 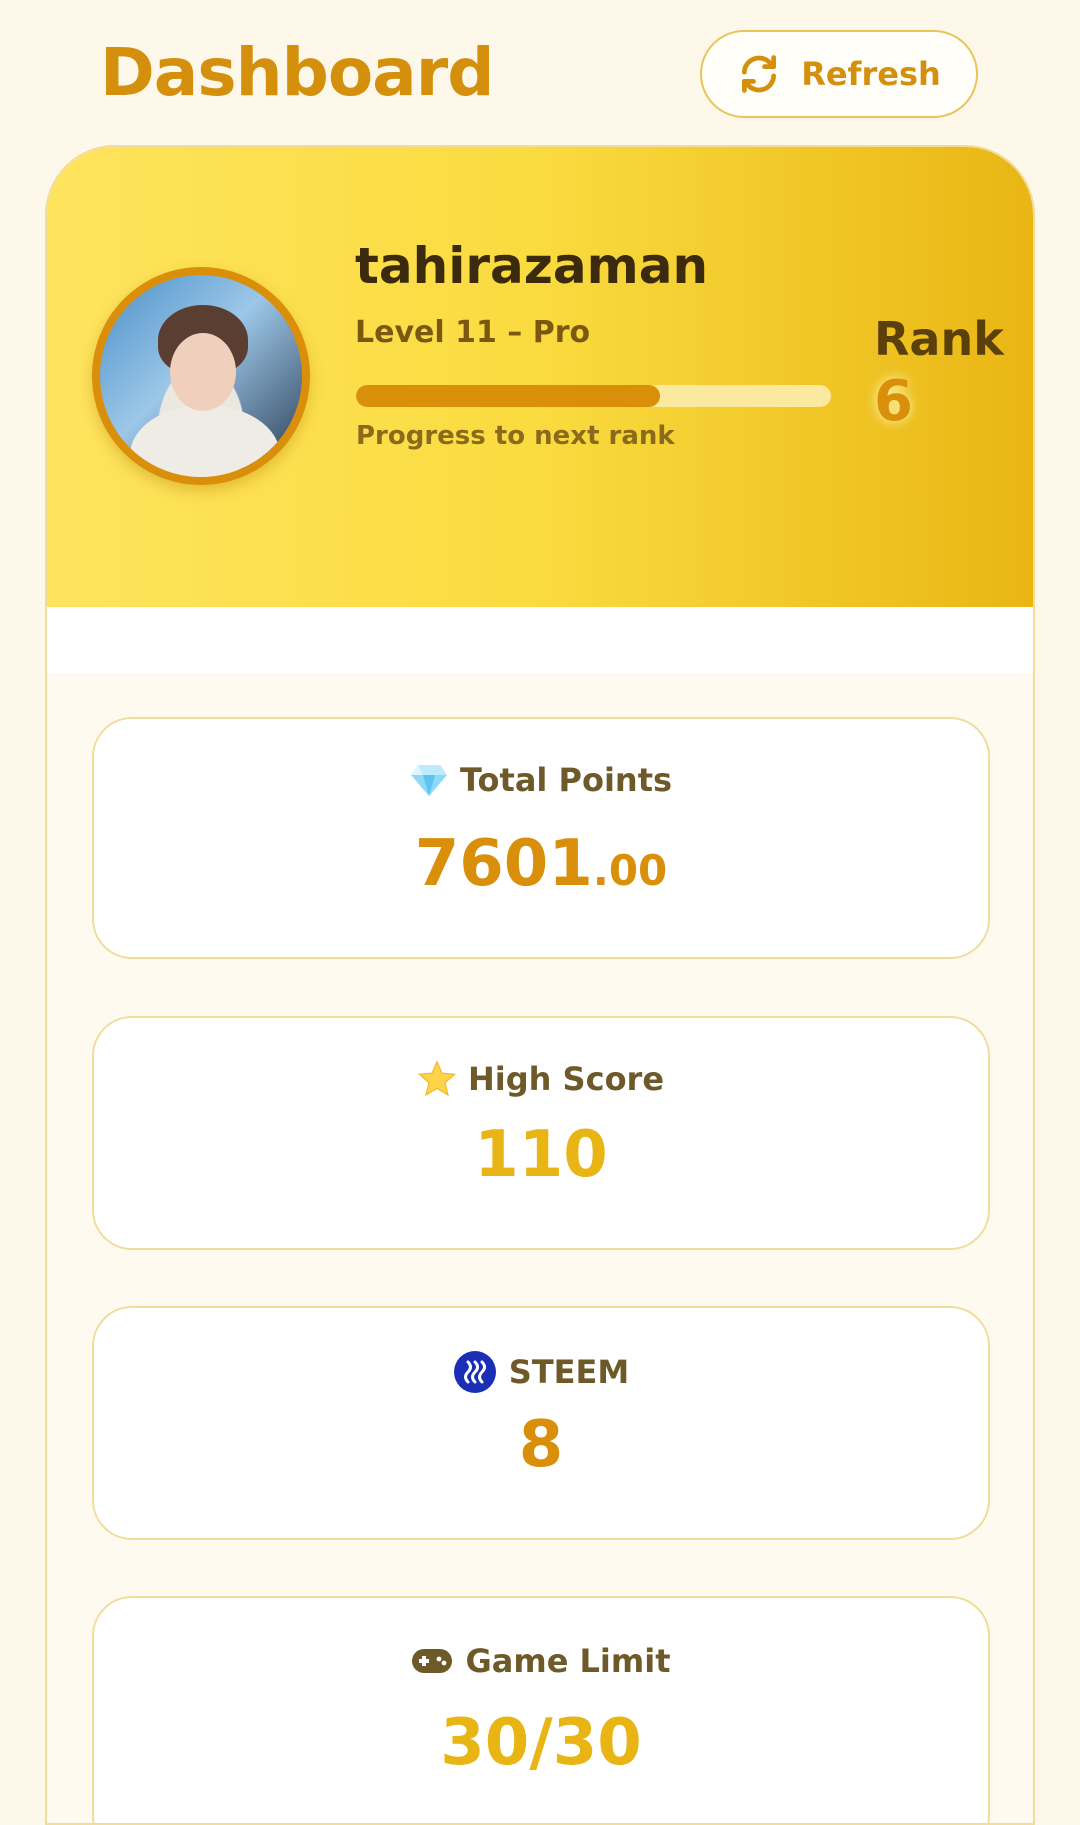 I want to click on rank-label: Rank, so click(x=939, y=339).